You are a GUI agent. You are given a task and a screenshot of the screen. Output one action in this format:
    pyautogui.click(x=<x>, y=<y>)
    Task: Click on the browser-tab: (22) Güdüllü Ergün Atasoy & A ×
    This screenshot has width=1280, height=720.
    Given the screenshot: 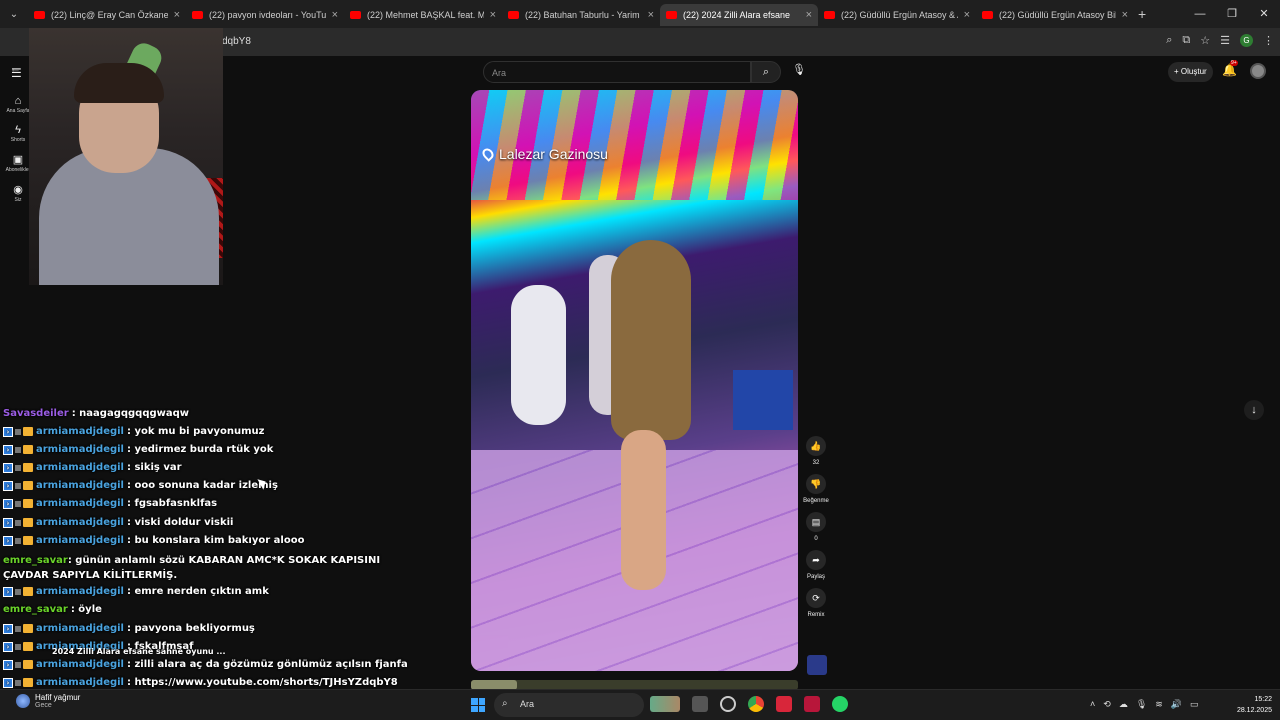 What is the action you would take?
    pyautogui.click(x=897, y=15)
    